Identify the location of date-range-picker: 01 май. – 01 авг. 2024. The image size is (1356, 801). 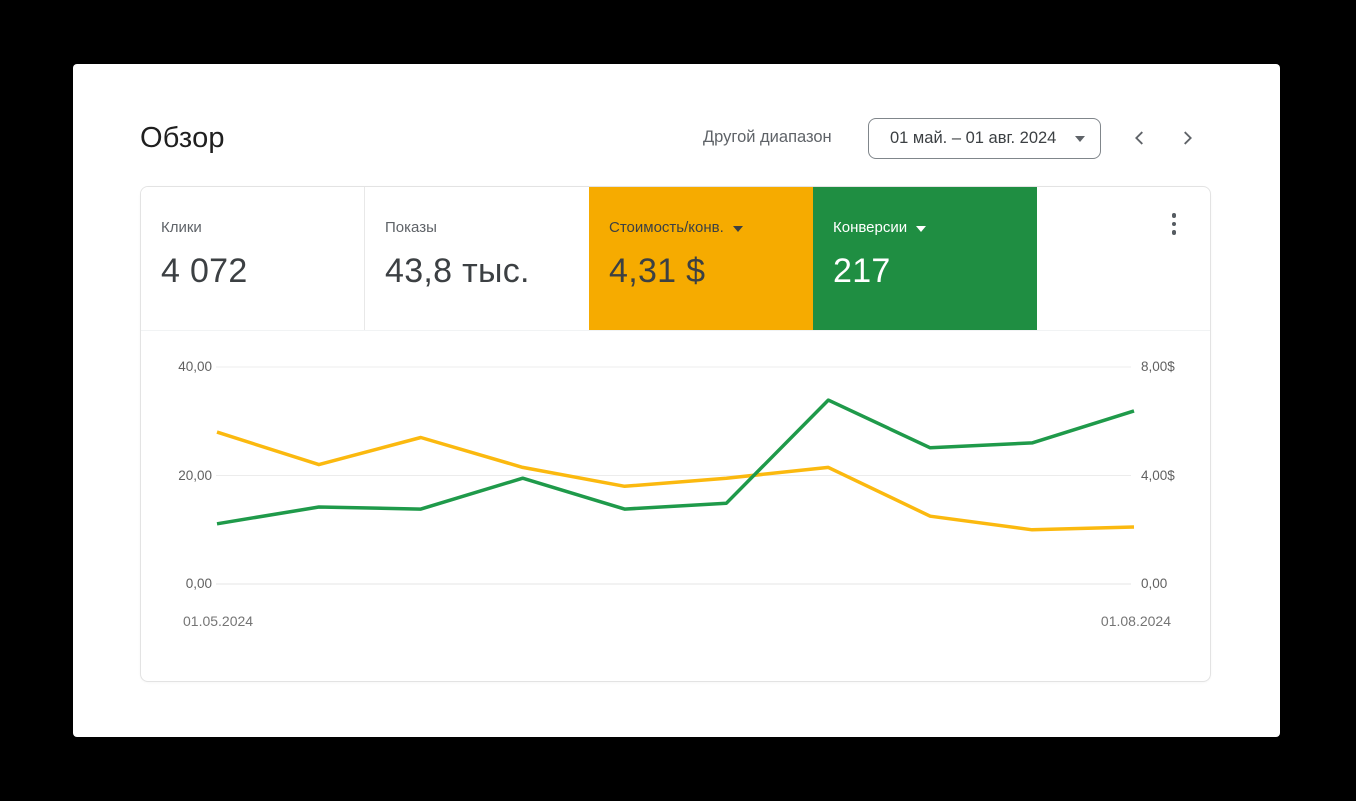
(984, 138).